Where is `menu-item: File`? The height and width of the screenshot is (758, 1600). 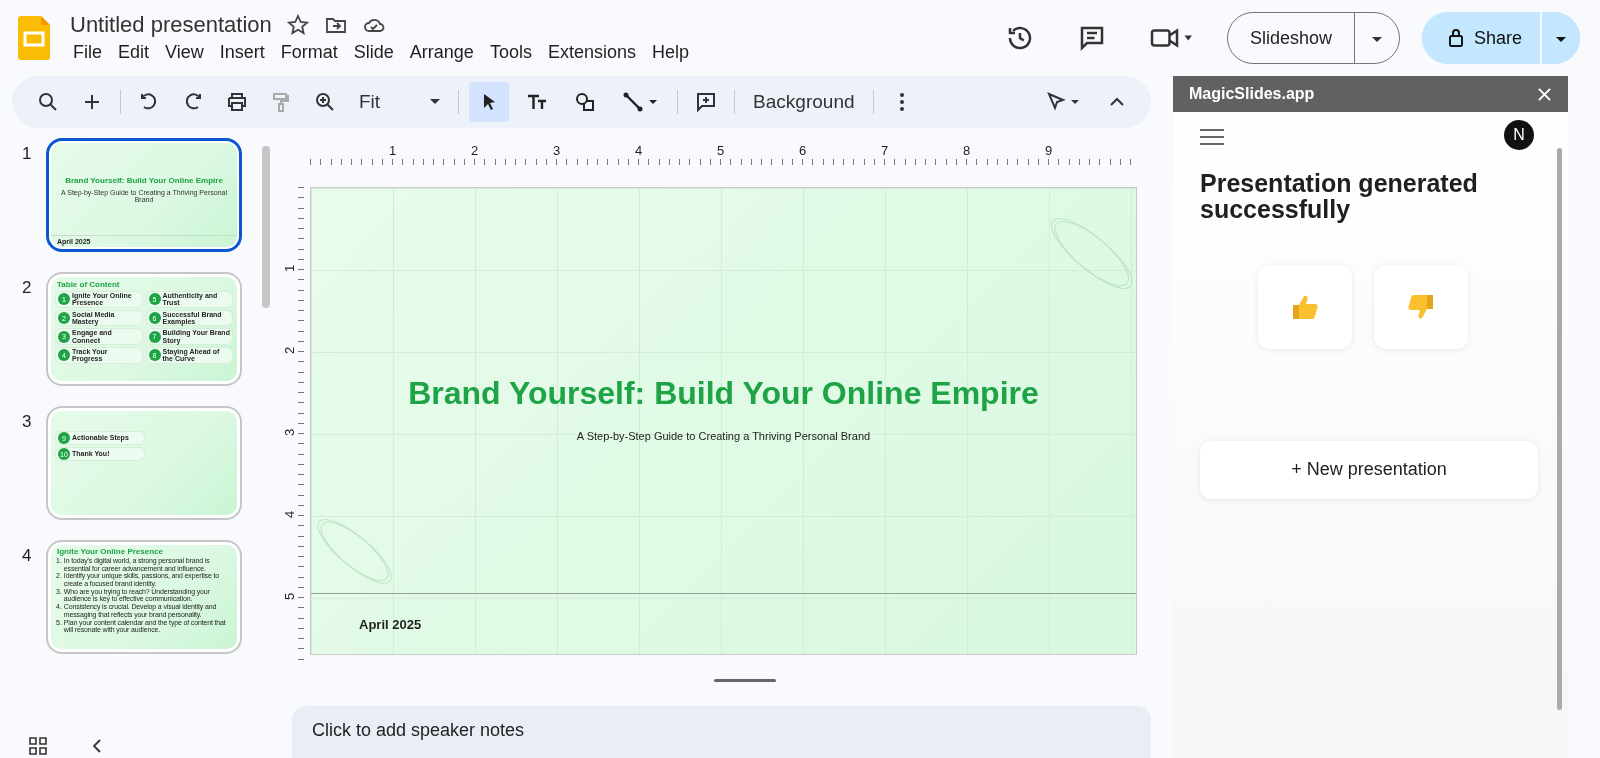
menu-item: File is located at coordinates (90, 52).